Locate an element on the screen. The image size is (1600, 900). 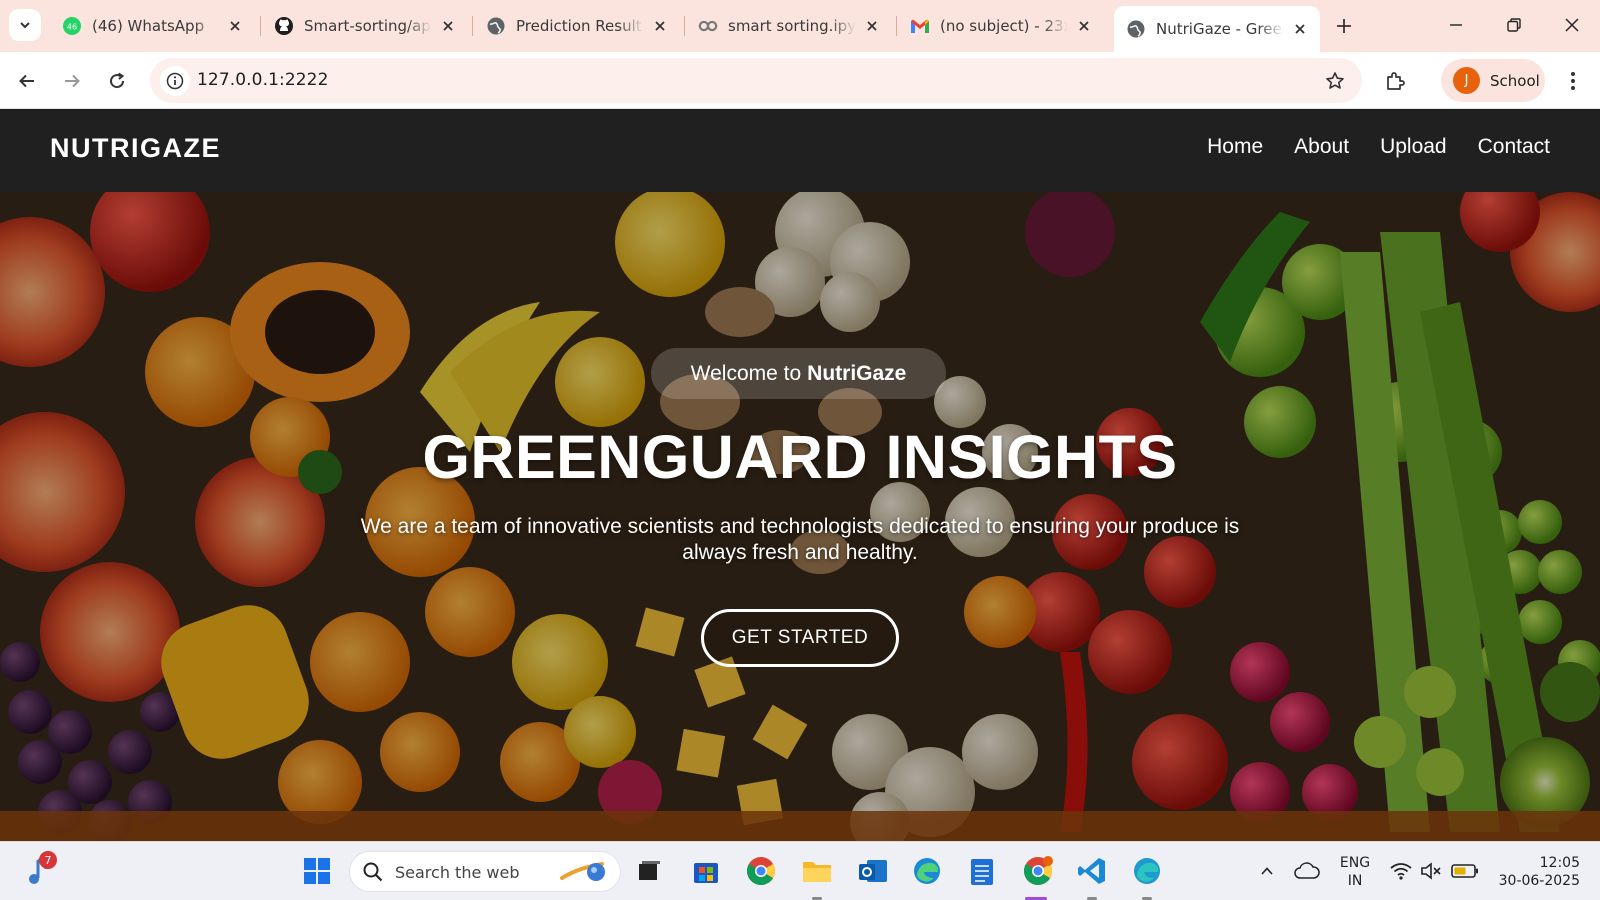
store-icon is located at coordinates (706, 873).